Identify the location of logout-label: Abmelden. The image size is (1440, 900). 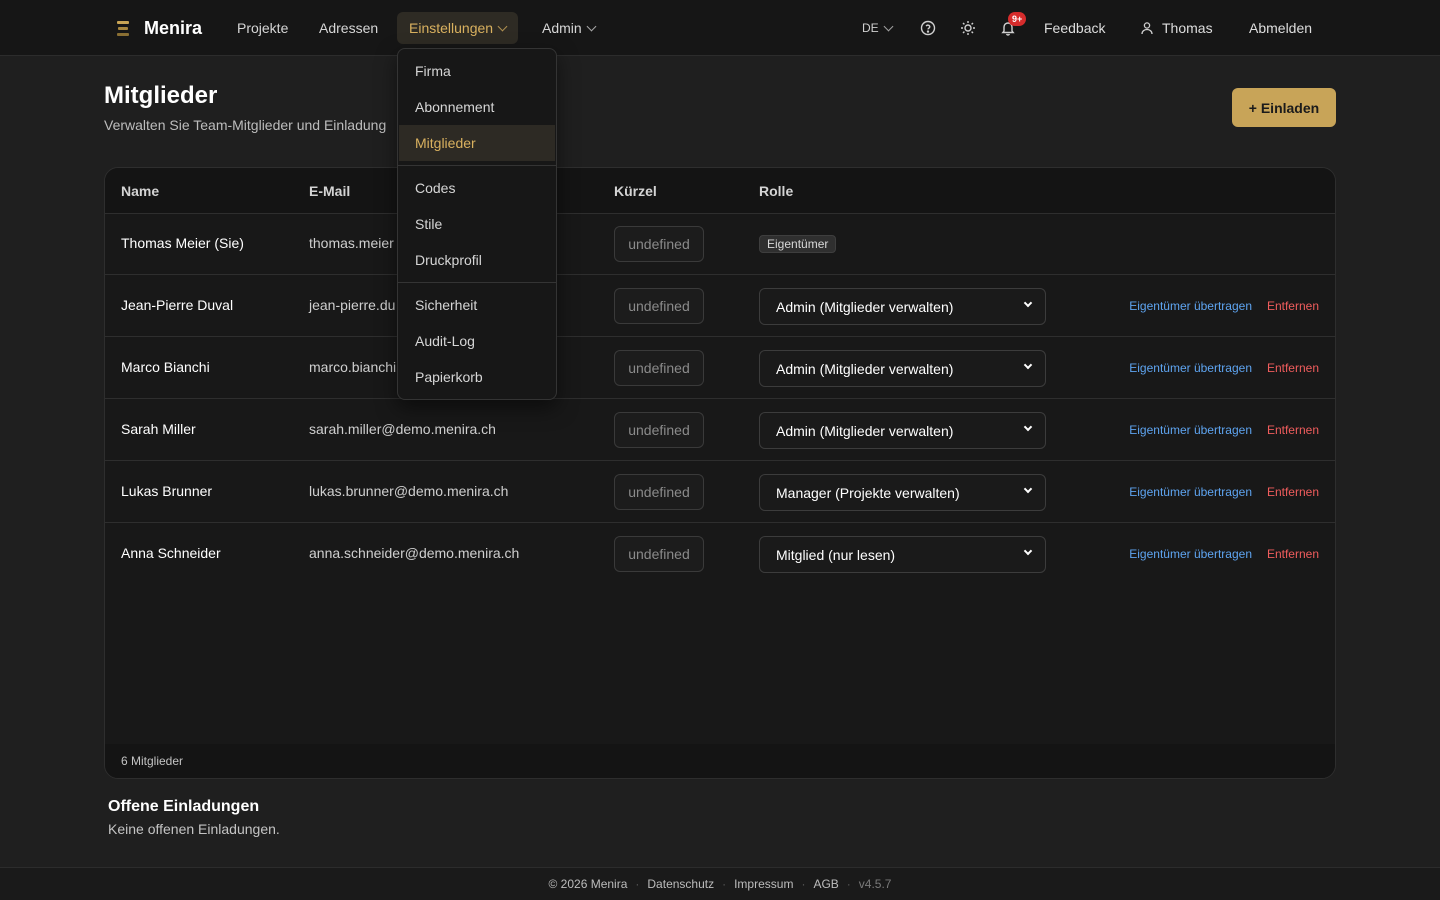
(1281, 28).